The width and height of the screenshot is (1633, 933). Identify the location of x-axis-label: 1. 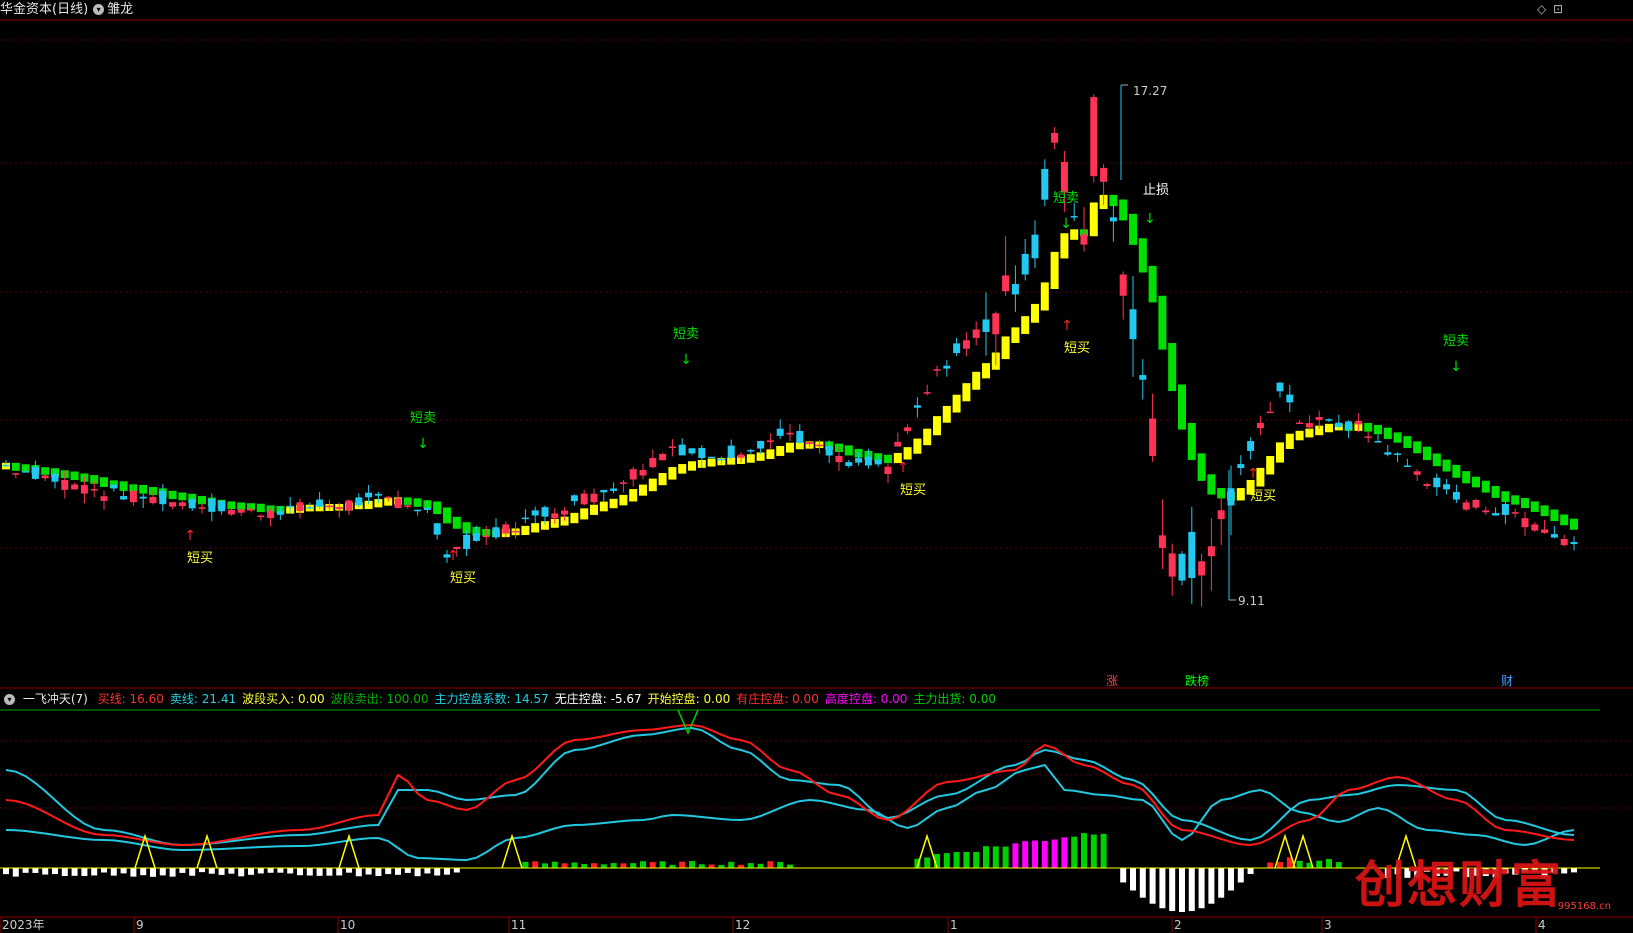
(954, 925).